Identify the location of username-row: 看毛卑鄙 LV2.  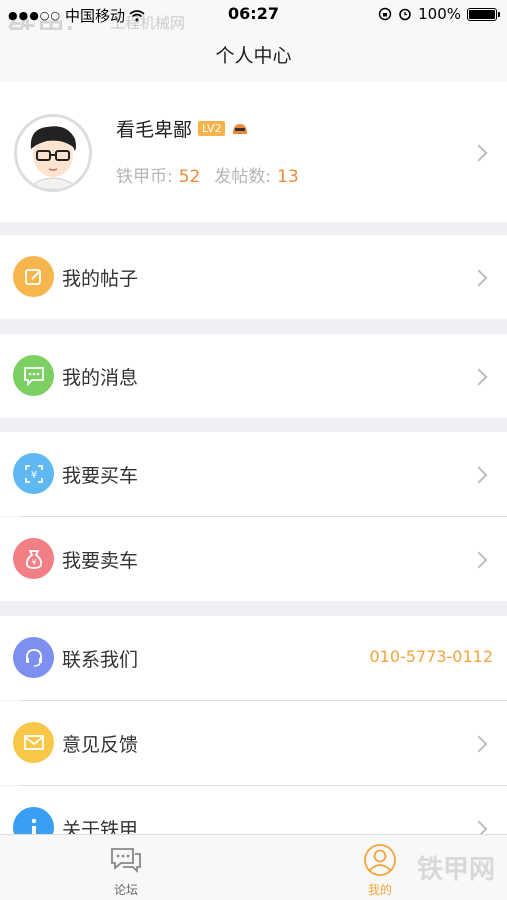
(182, 128).